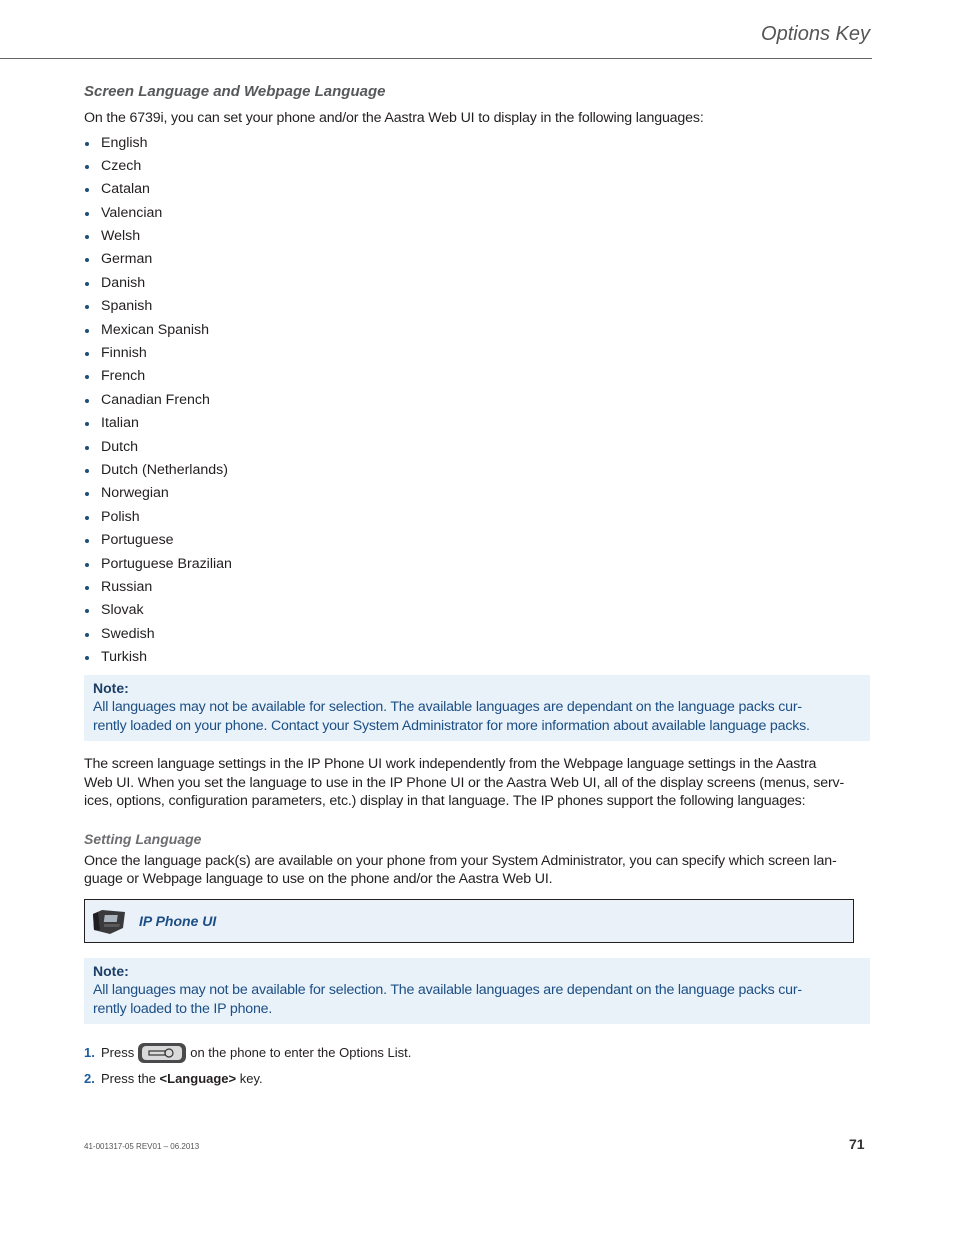 This screenshot has width=954, height=1235. Describe the element at coordinates (477, 166) in the screenshot. I see `language-list-item: Czech` at that location.